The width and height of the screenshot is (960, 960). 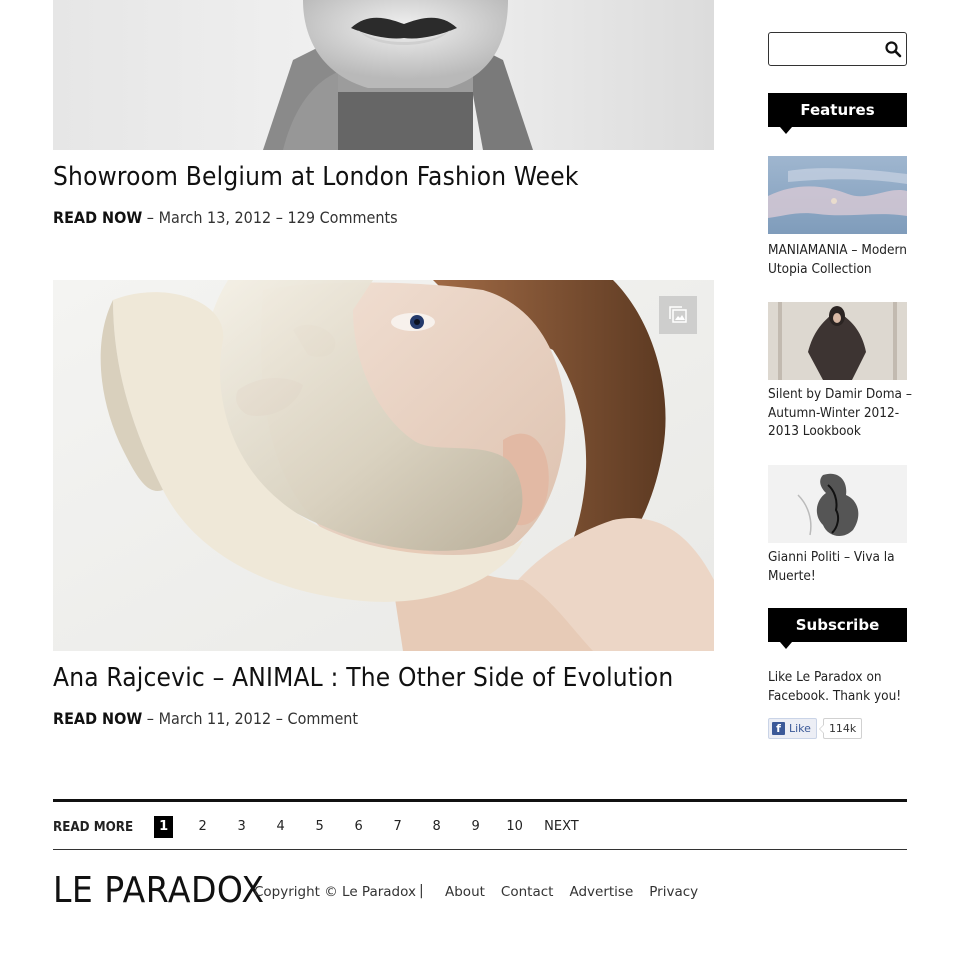 What do you see at coordinates (280, 827) in the screenshot?
I see `page-link-4: 4` at bounding box center [280, 827].